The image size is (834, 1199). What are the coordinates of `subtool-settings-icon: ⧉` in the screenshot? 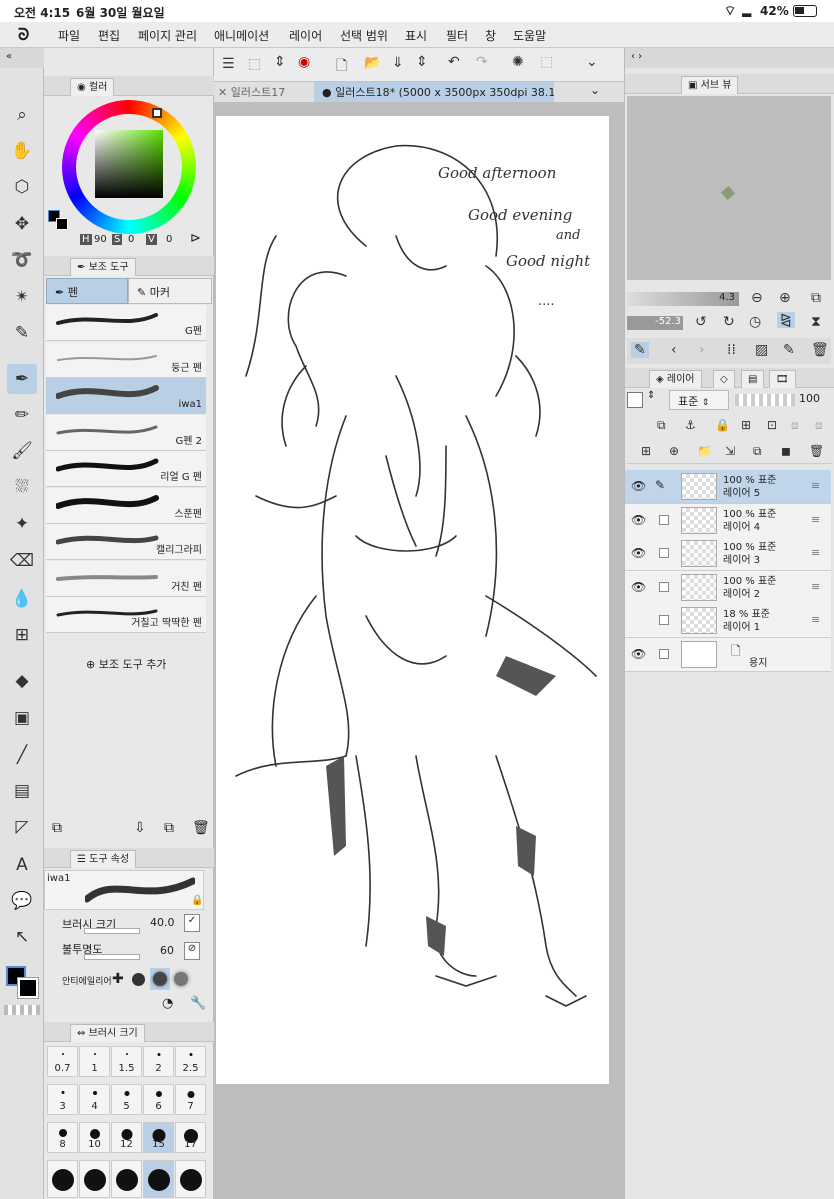 It's located at (57, 828).